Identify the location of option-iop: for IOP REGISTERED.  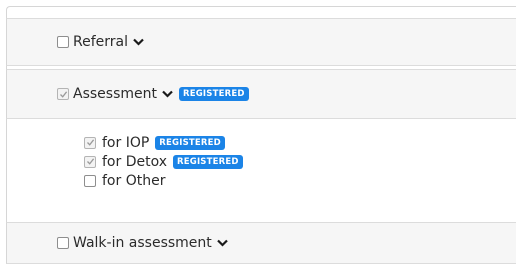
(163, 142).